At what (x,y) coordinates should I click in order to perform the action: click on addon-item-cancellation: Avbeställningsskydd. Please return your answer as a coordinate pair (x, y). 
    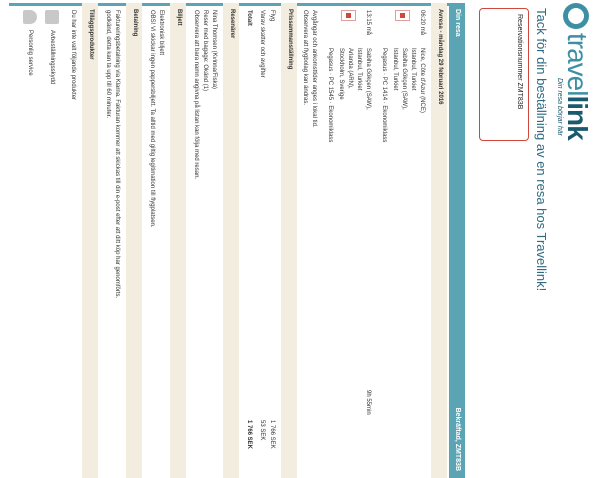
    Looking at the image, I should click on (52, 57).